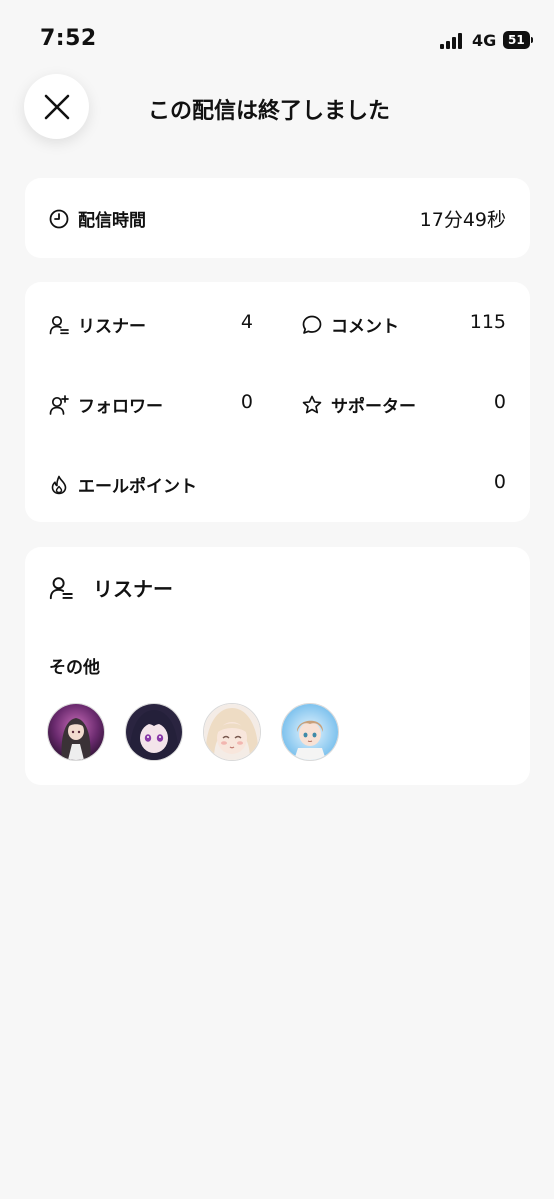 Image resolution: width=554 pixels, height=1199 pixels. I want to click on battery-level: 51, so click(516, 40).